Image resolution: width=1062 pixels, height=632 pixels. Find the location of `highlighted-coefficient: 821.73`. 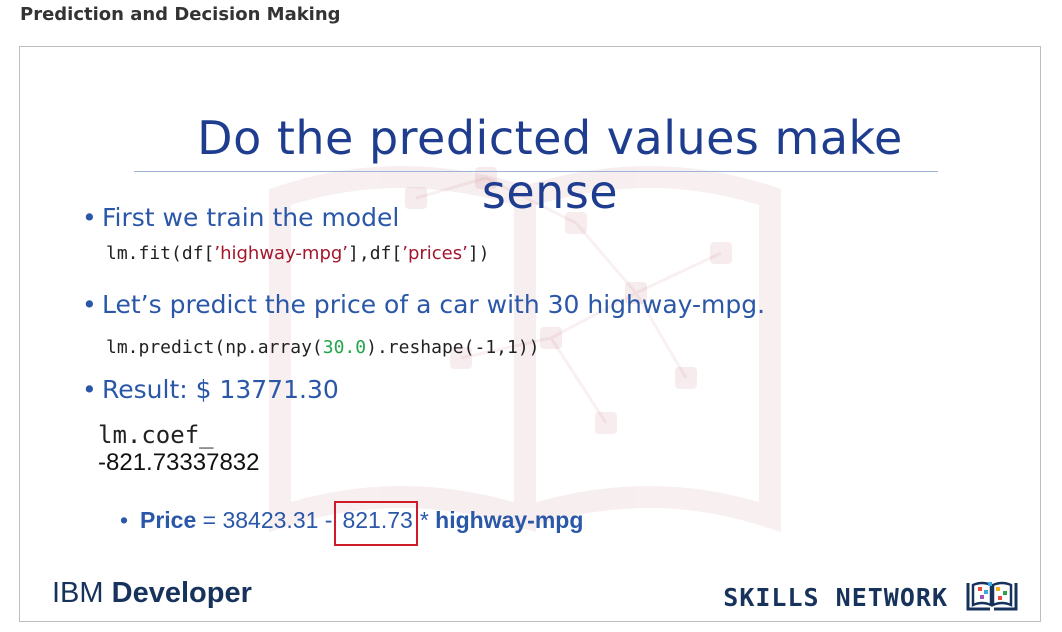

highlighted-coefficient: 821.73 is located at coordinates (376, 523).